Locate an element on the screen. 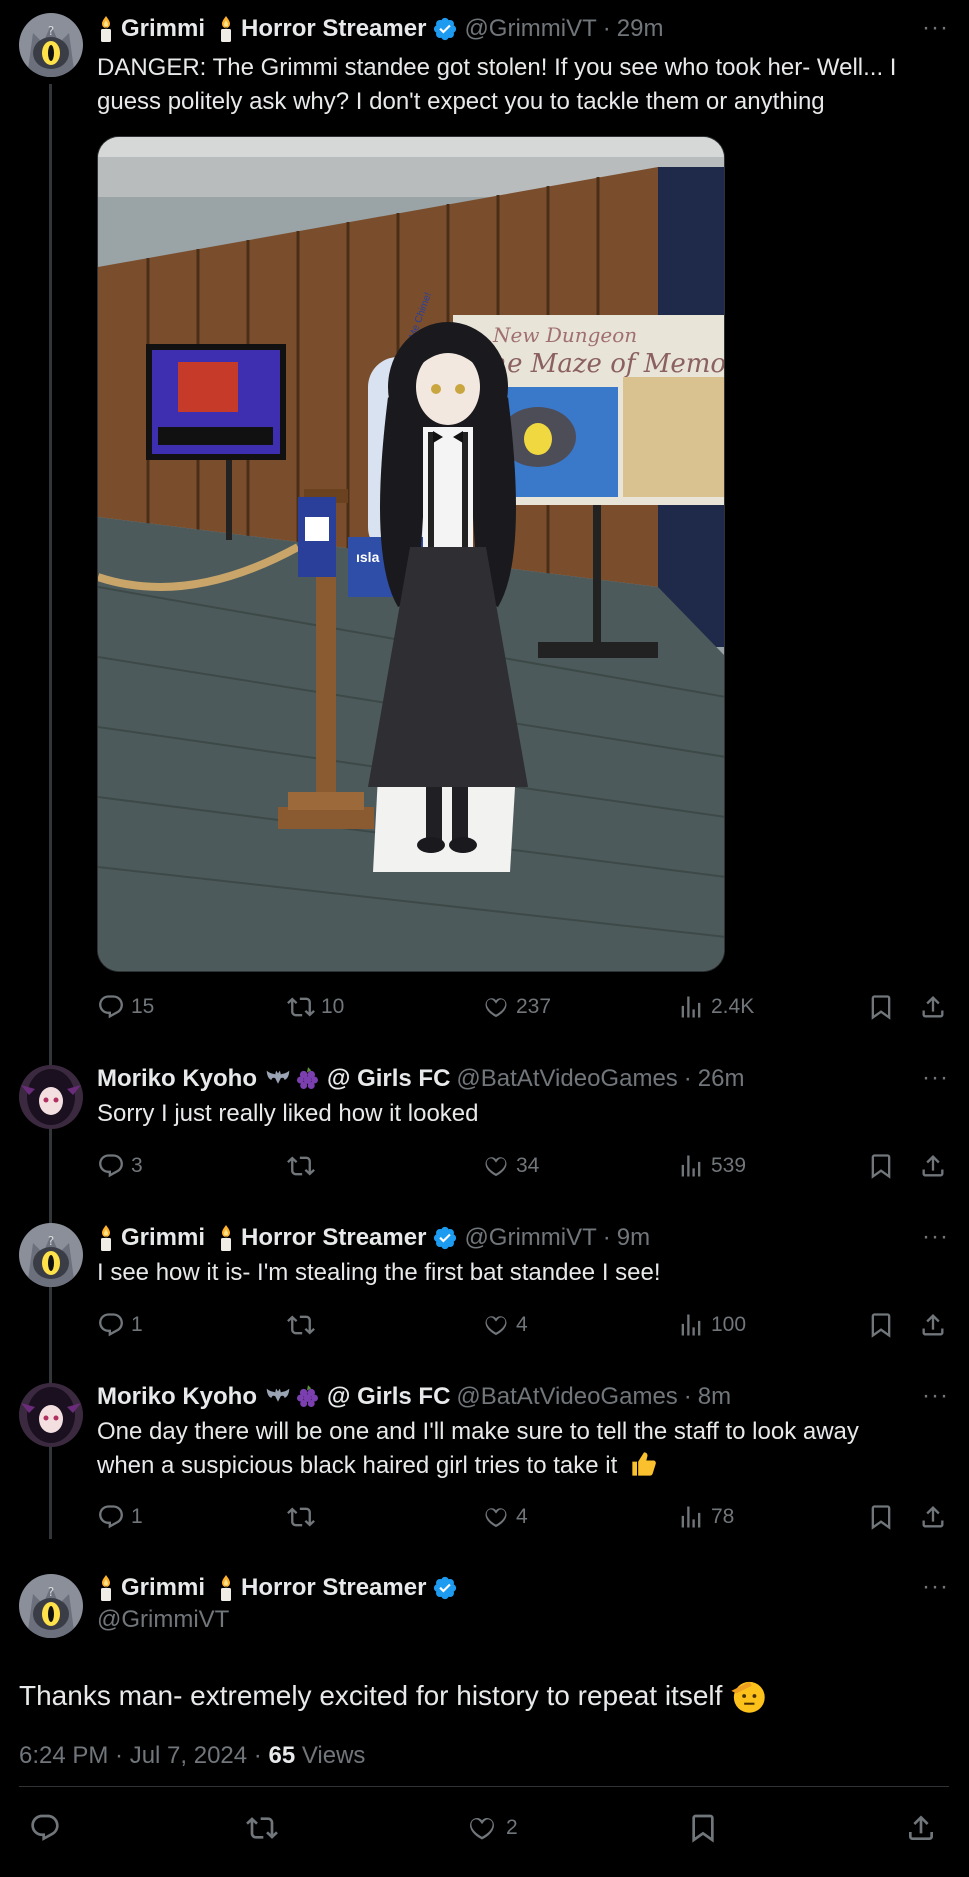  views-count: 65 is located at coordinates (282, 1755).